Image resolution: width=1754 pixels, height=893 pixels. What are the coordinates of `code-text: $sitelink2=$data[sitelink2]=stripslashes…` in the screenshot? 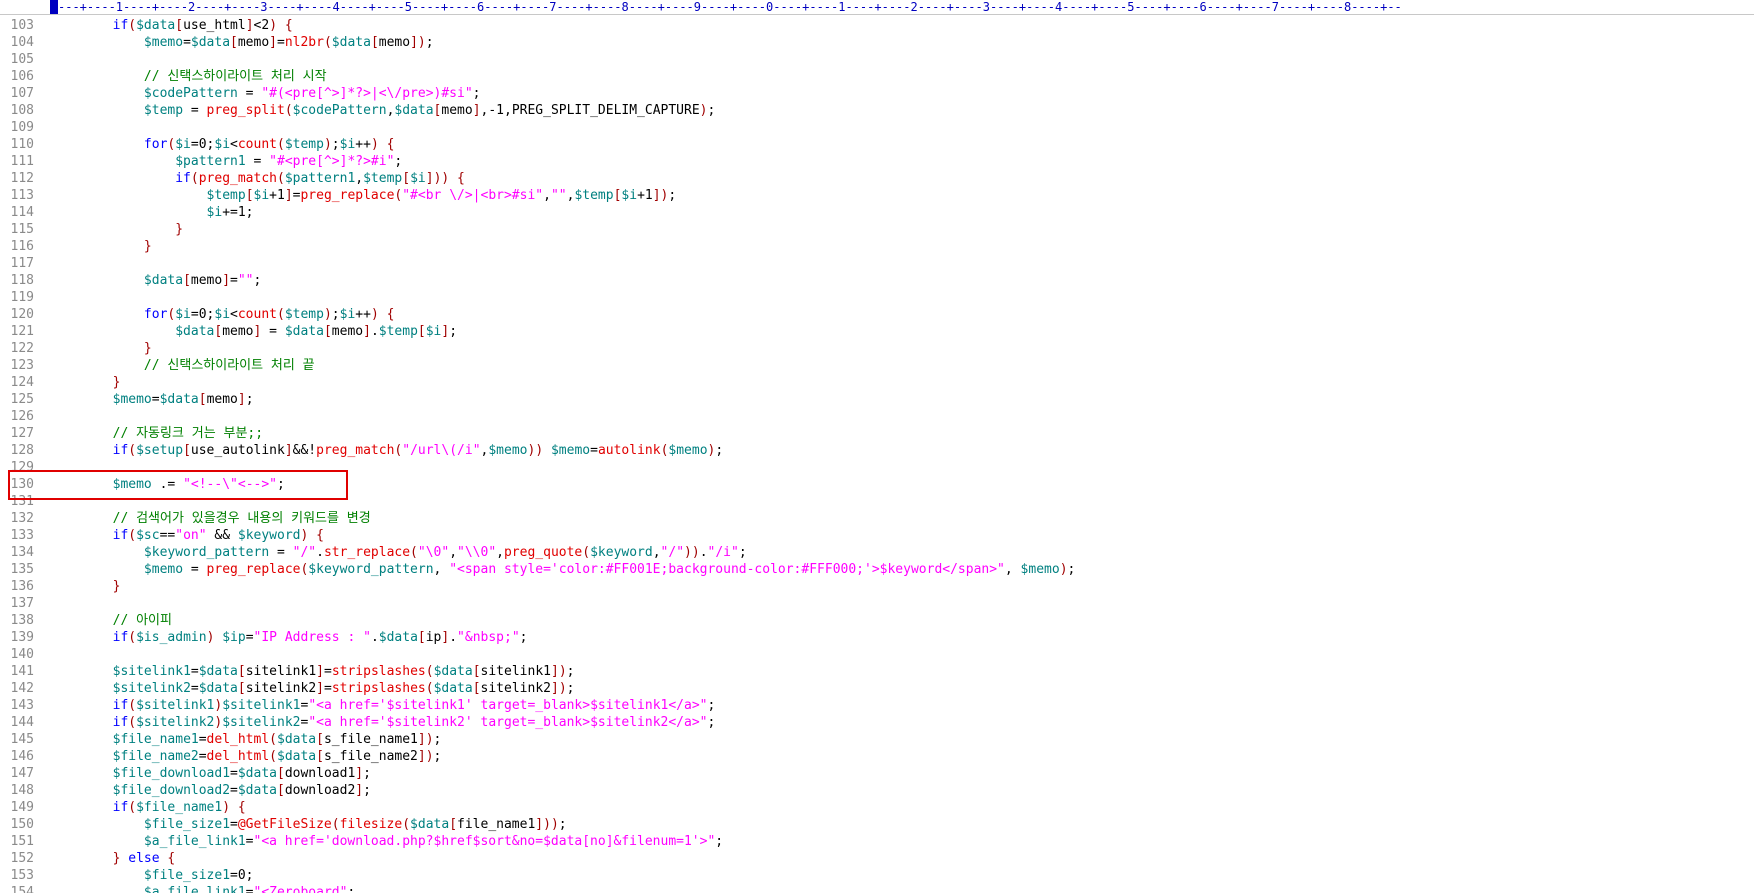 It's located at (312, 688).